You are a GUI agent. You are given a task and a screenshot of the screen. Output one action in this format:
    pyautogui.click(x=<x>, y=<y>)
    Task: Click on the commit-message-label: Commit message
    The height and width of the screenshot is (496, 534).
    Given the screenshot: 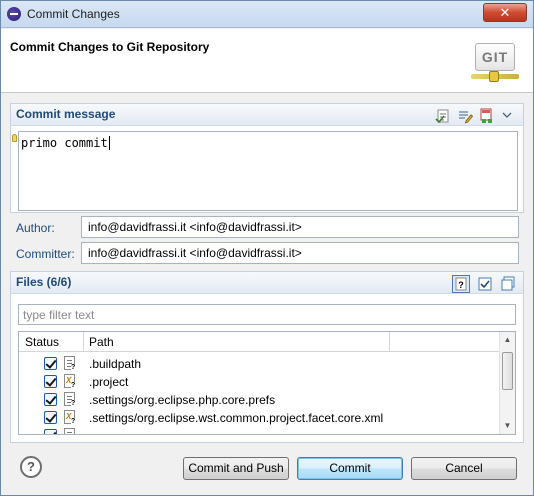 What is the action you would take?
    pyautogui.click(x=66, y=114)
    